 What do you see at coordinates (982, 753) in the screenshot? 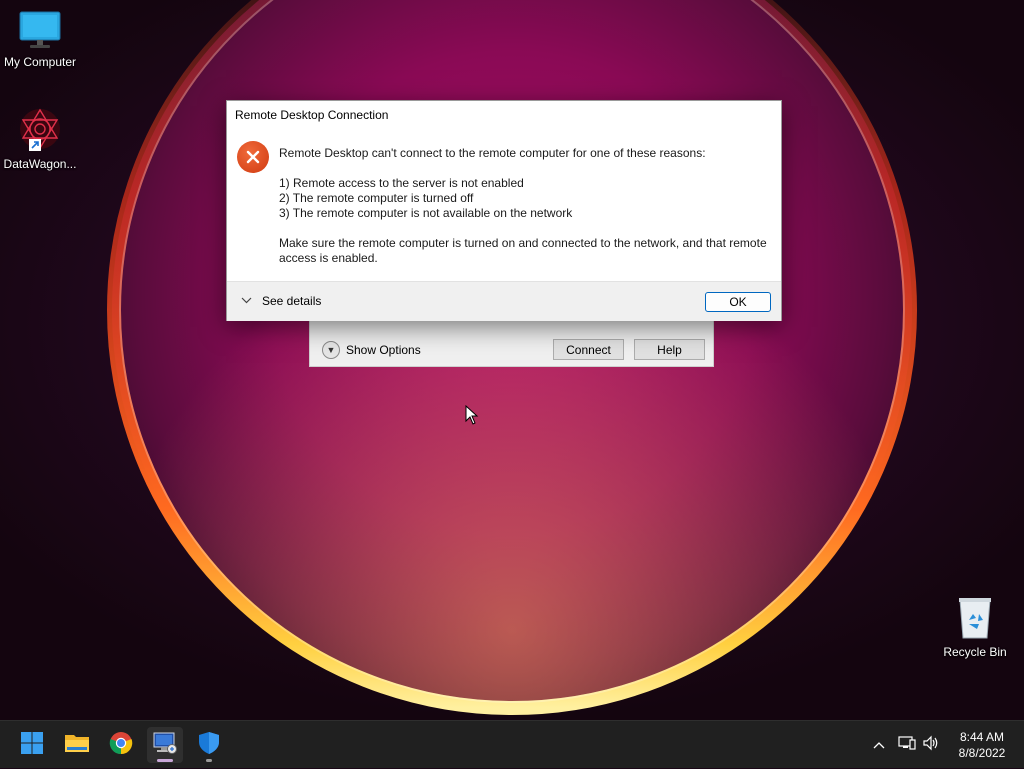
I see `clock-date: 8/8/2022` at bounding box center [982, 753].